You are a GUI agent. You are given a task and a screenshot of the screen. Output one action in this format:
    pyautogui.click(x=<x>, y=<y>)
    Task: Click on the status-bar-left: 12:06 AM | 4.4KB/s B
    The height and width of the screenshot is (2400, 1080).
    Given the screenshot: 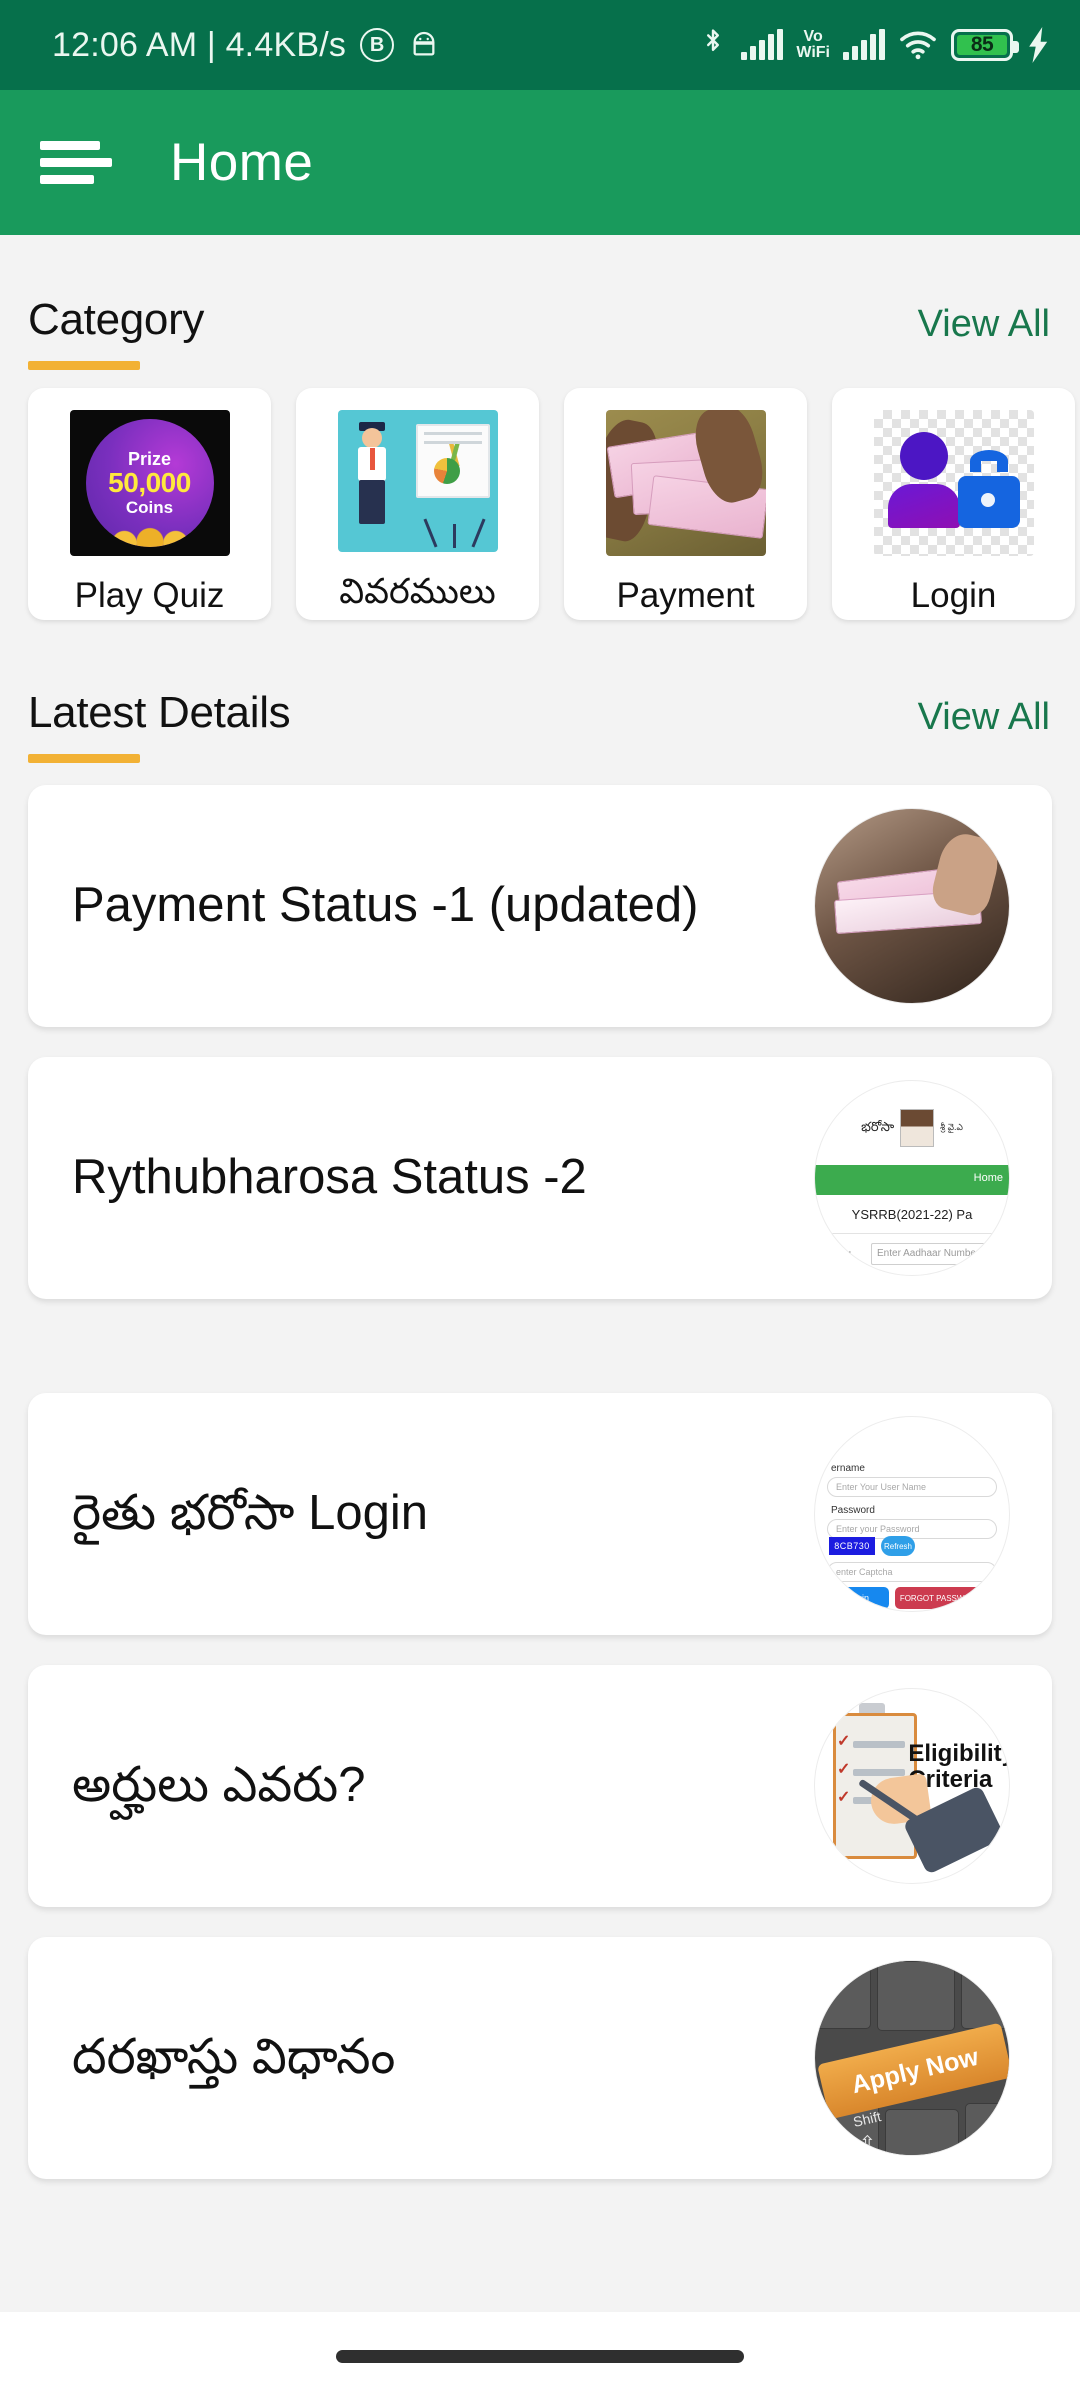 What is the action you would take?
    pyautogui.click(x=246, y=45)
    